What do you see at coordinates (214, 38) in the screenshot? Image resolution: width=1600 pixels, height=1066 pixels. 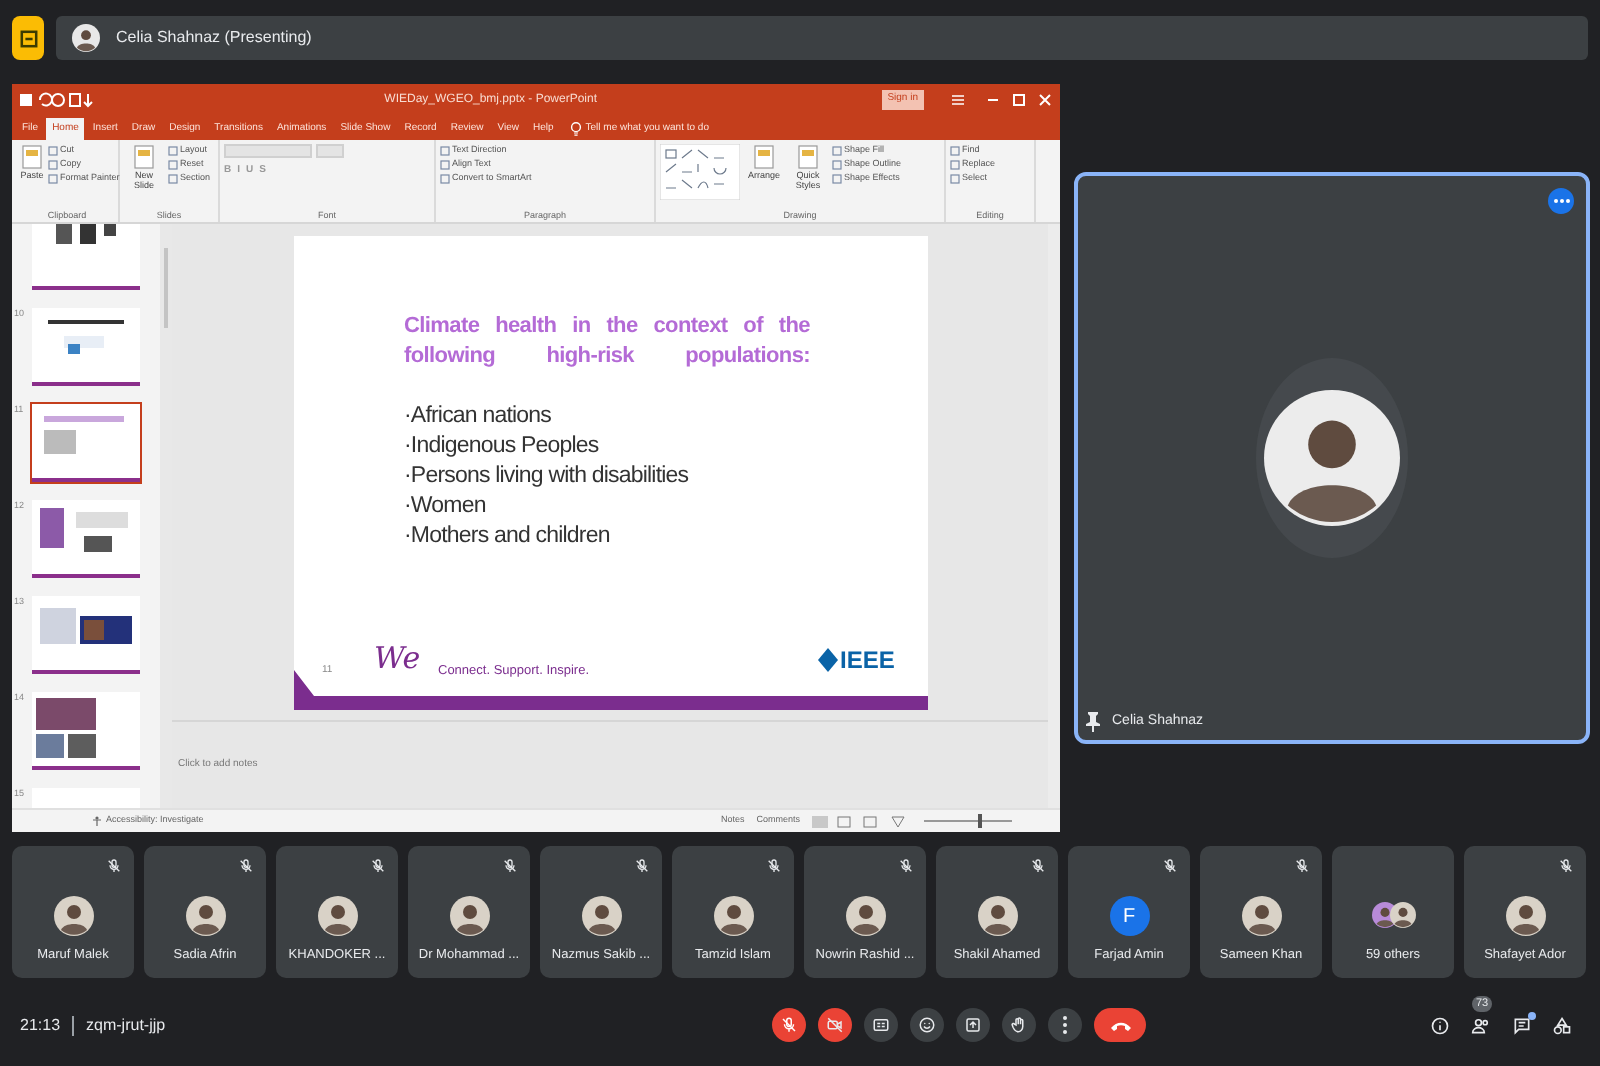 I see `presenter-name: Celia Shahnaz (Presenting)` at bounding box center [214, 38].